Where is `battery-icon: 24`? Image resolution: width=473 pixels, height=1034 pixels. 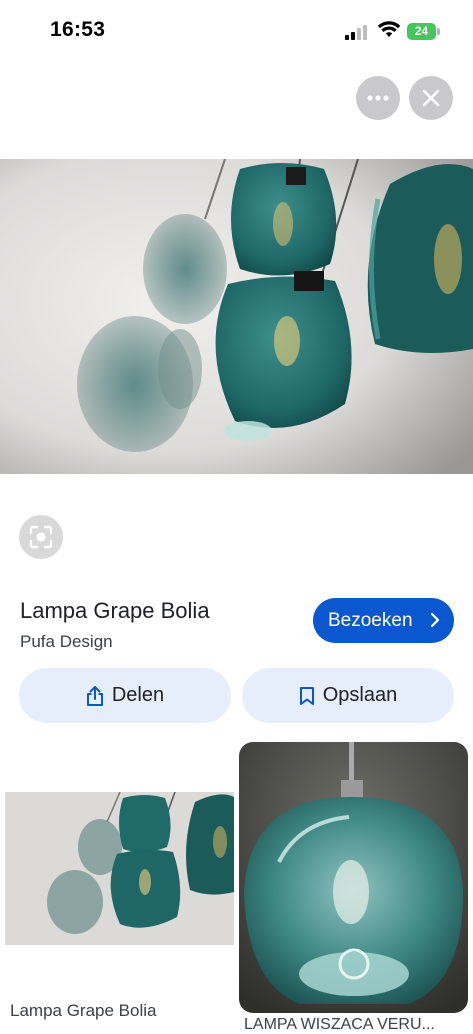
battery-icon: 24 is located at coordinates (424, 31).